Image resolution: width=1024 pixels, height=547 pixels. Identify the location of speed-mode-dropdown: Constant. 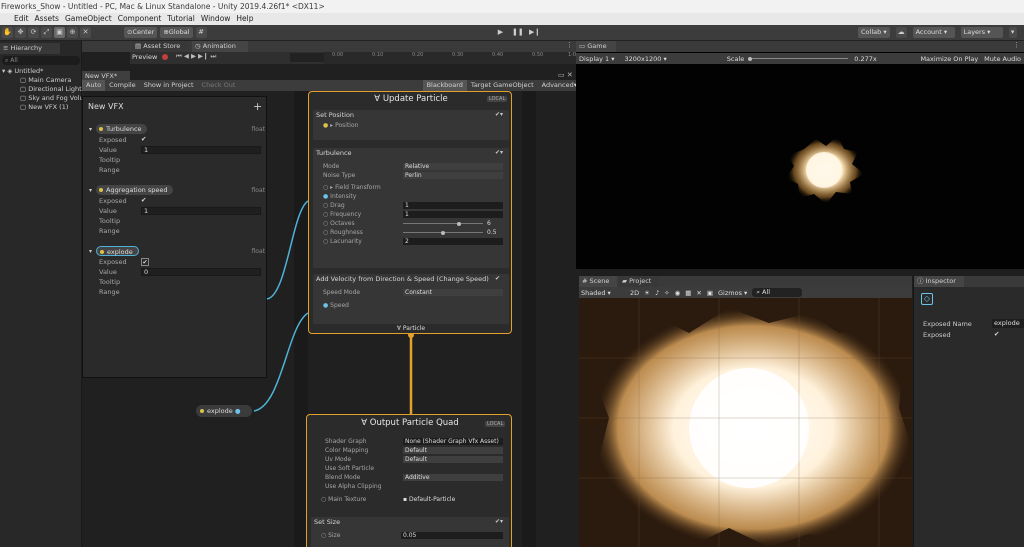
(453, 292).